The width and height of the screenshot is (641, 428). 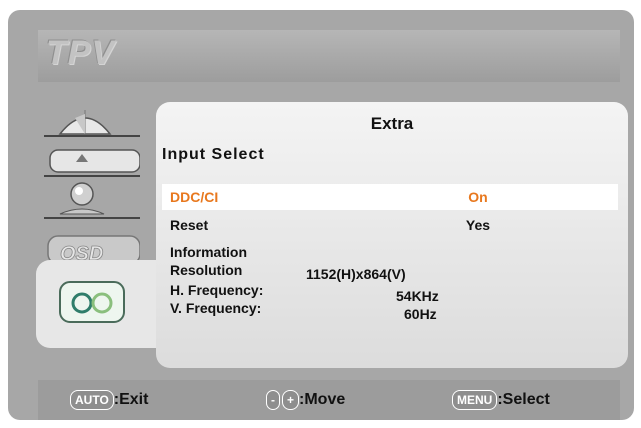 I want to click on vfreq-label: V. Frequency:, so click(x=216, y=308).